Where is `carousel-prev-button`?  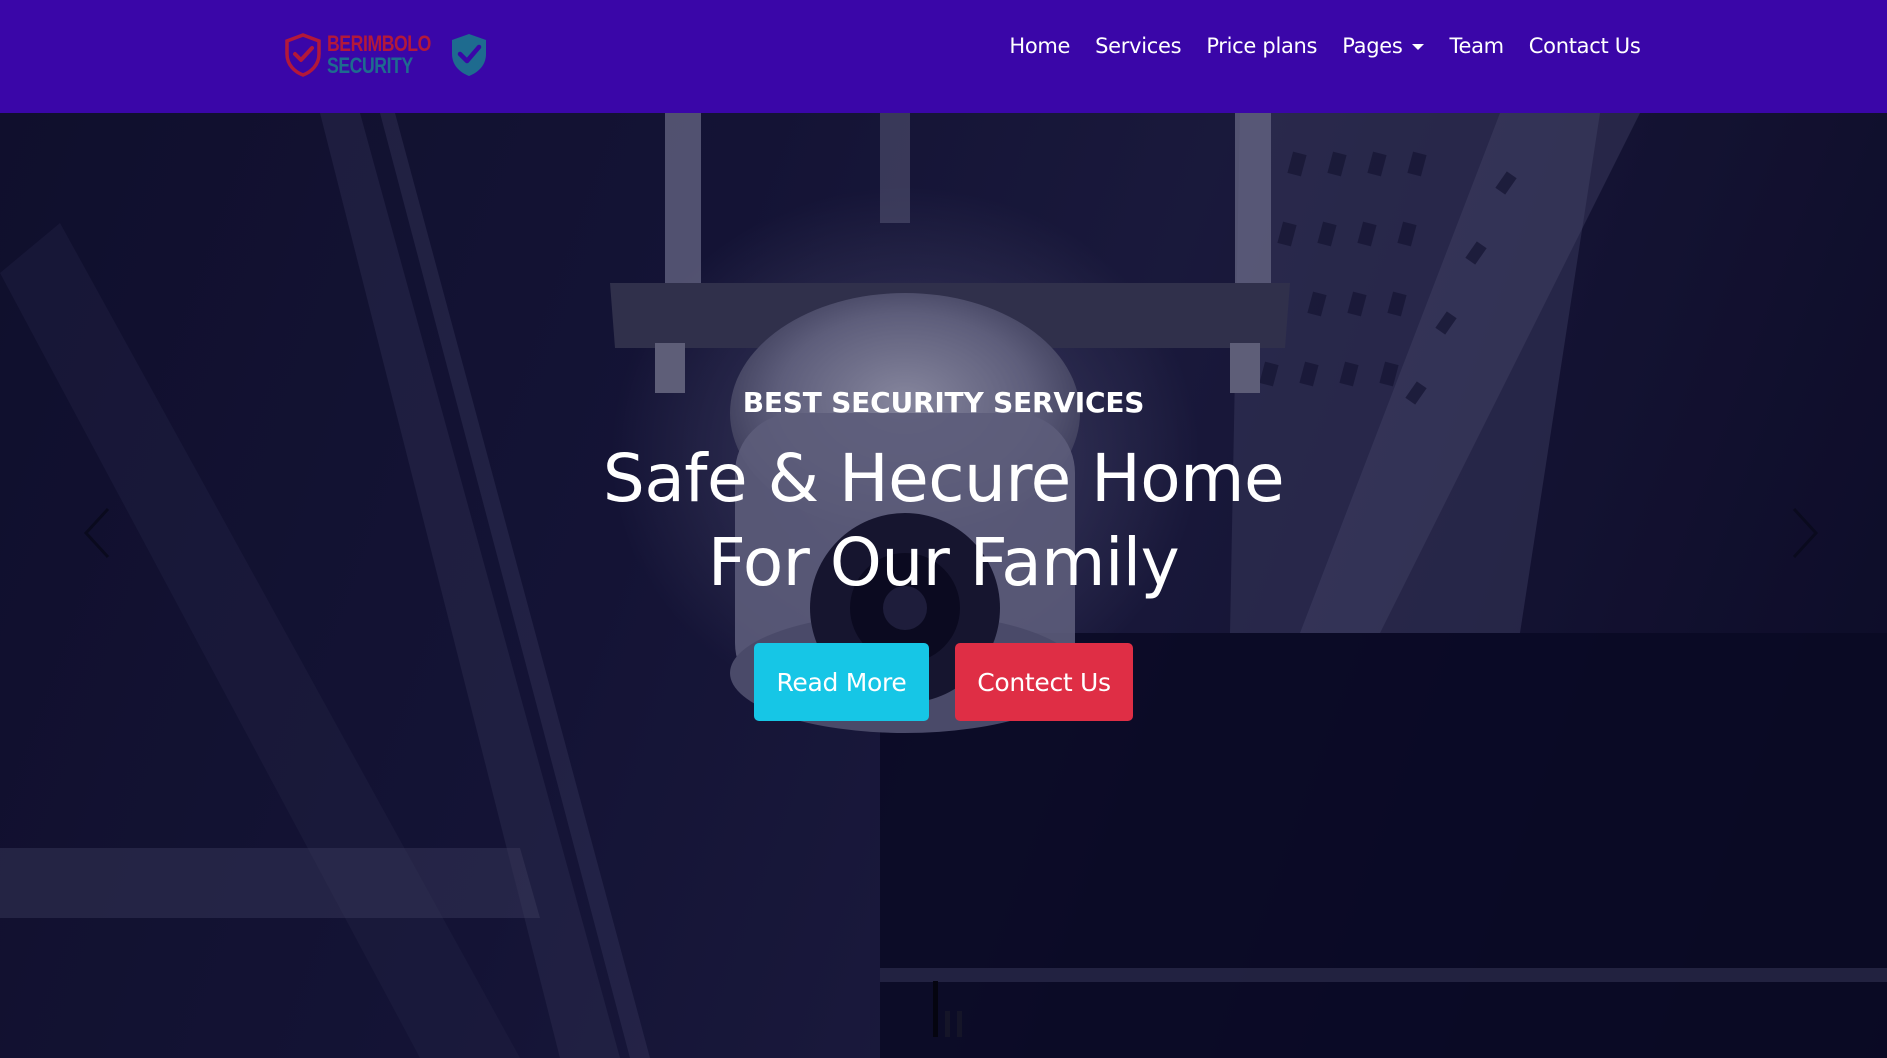
carousel-prev-button is located at coordinates (98, 533).